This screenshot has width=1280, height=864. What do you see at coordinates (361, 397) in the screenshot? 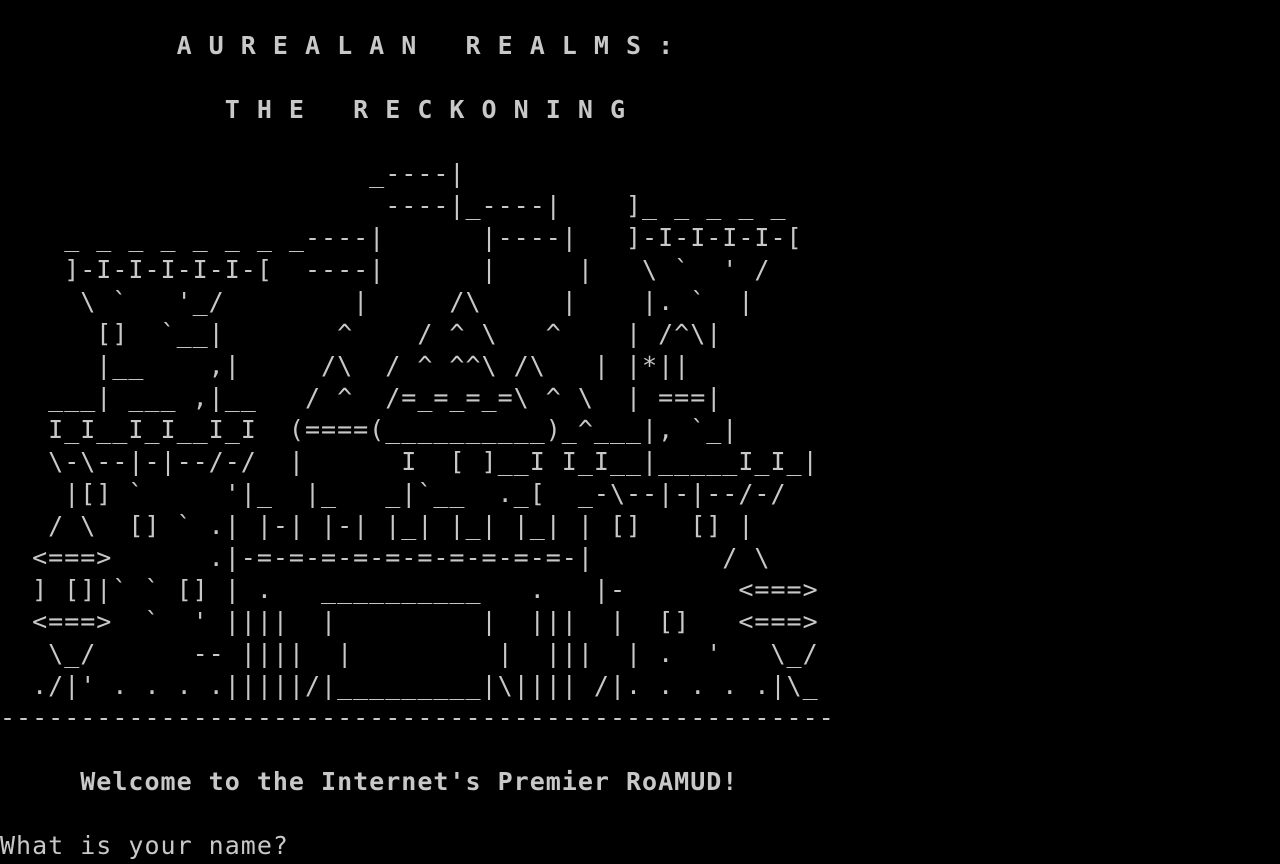
I see `ascii-art-line: ___| ___ ,|__ / ^ /=_=_=_=\ ^ \ | ===|` at bounding box center [361, 397].